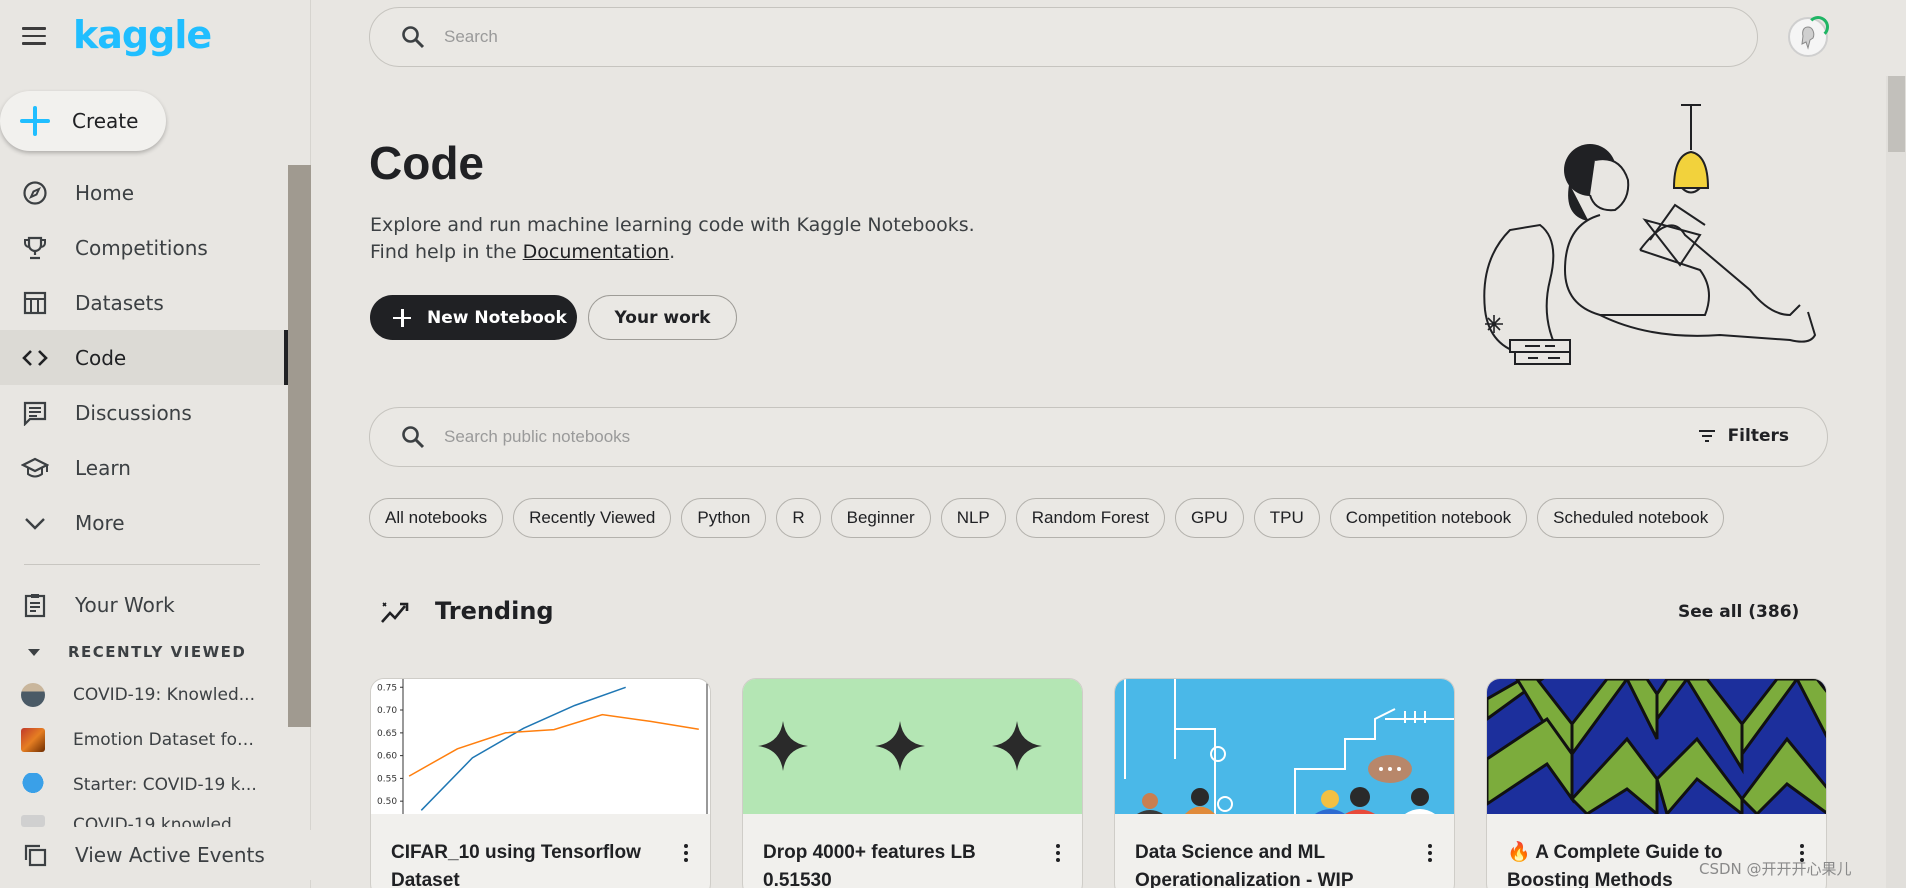 This screenshot has width=1906, height=888. I want to click on subtitle-prefix: Find help in the, so click(446, 252).